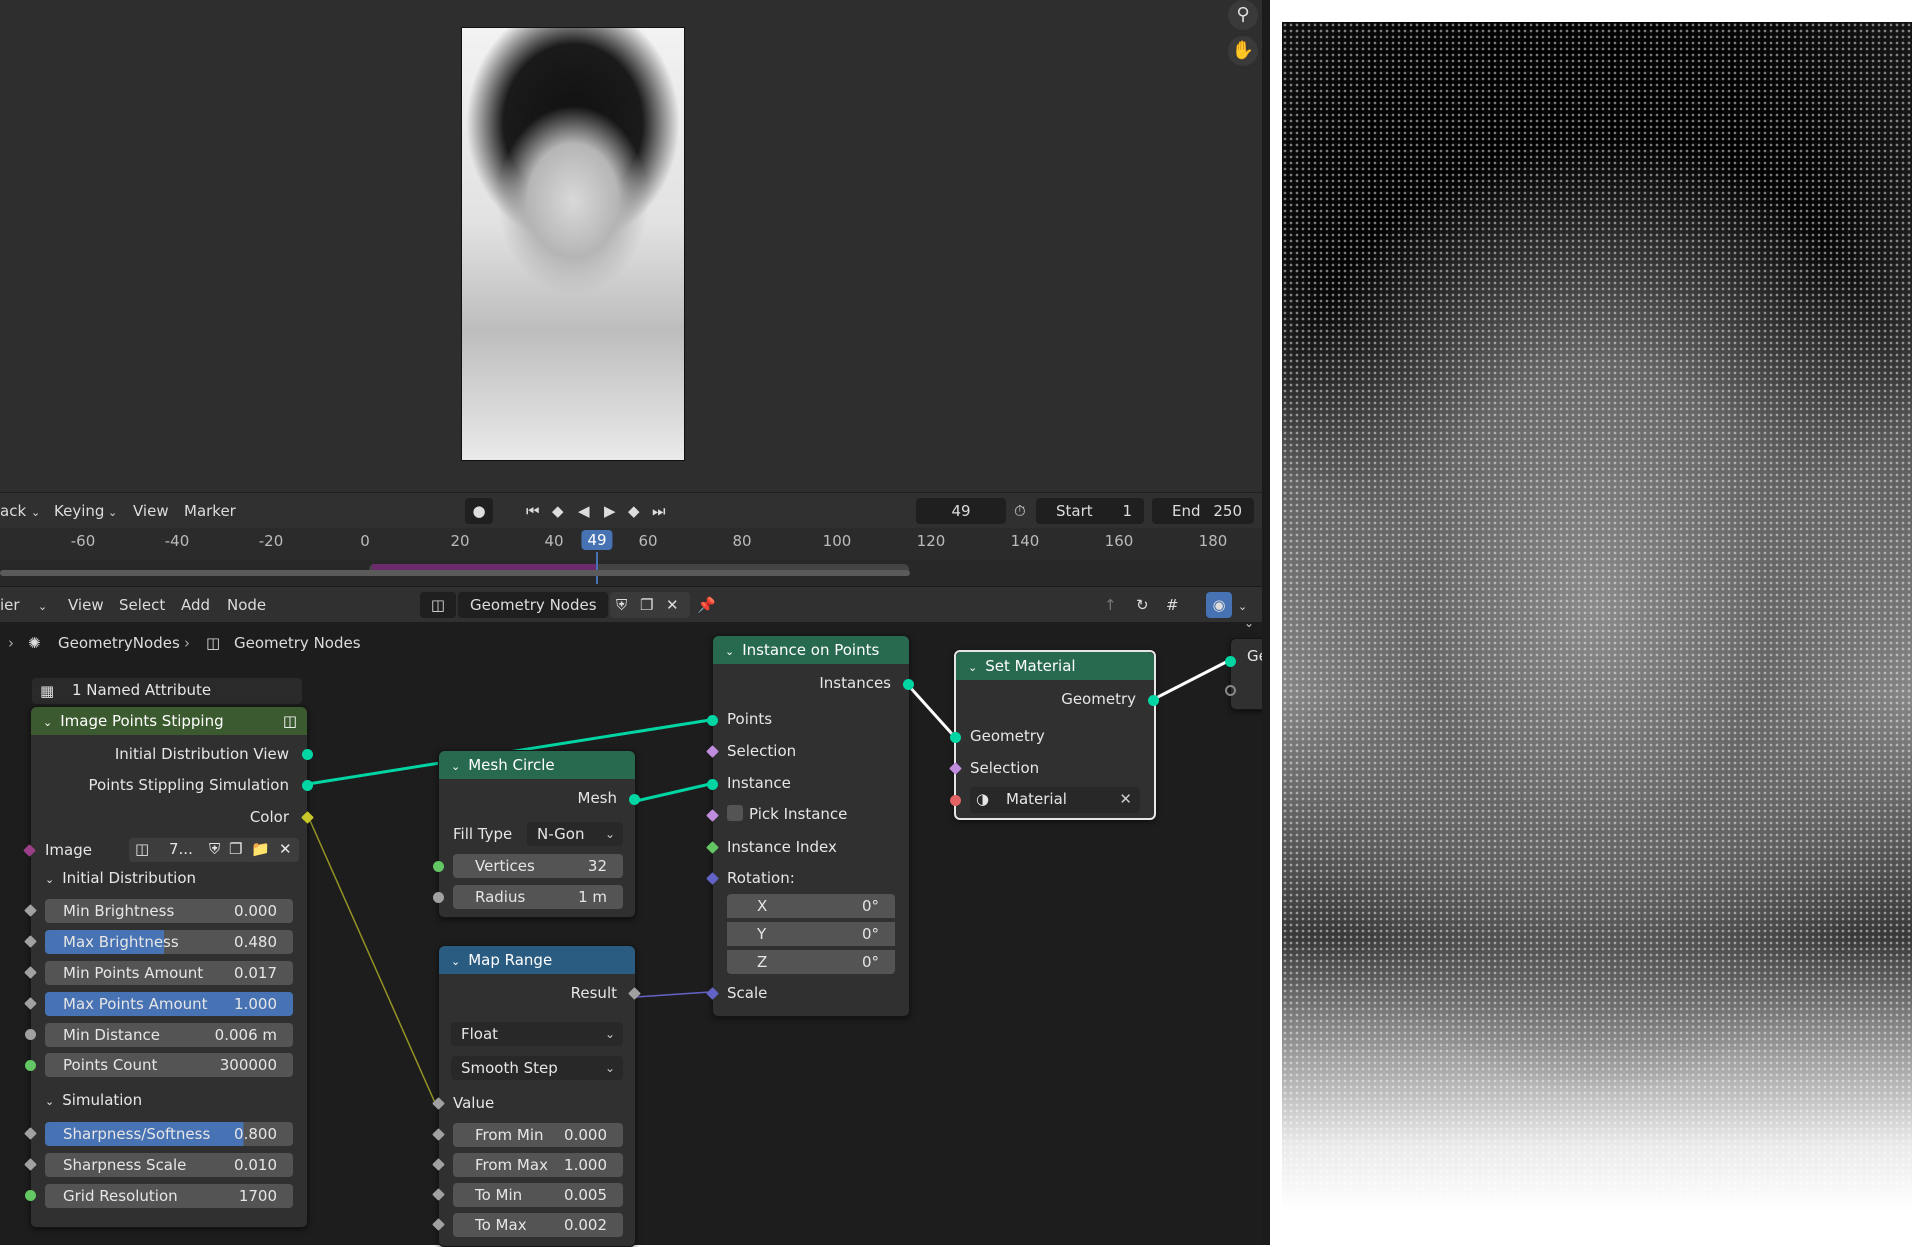  I want to click on node-header: ⌄ Set Material, so click(1055, 666).